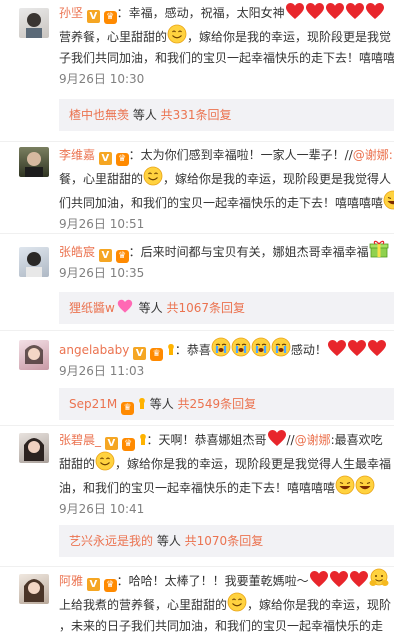 This screenshot has width=394, height=637. What do you see at coordinates (221, 203) in the screenshot?
I see `comment-text: 们共同加油，和我们的宝贝一起幸福快乐的走下去！嘻嘻嘻嘻` at bounding box center [221, 203].